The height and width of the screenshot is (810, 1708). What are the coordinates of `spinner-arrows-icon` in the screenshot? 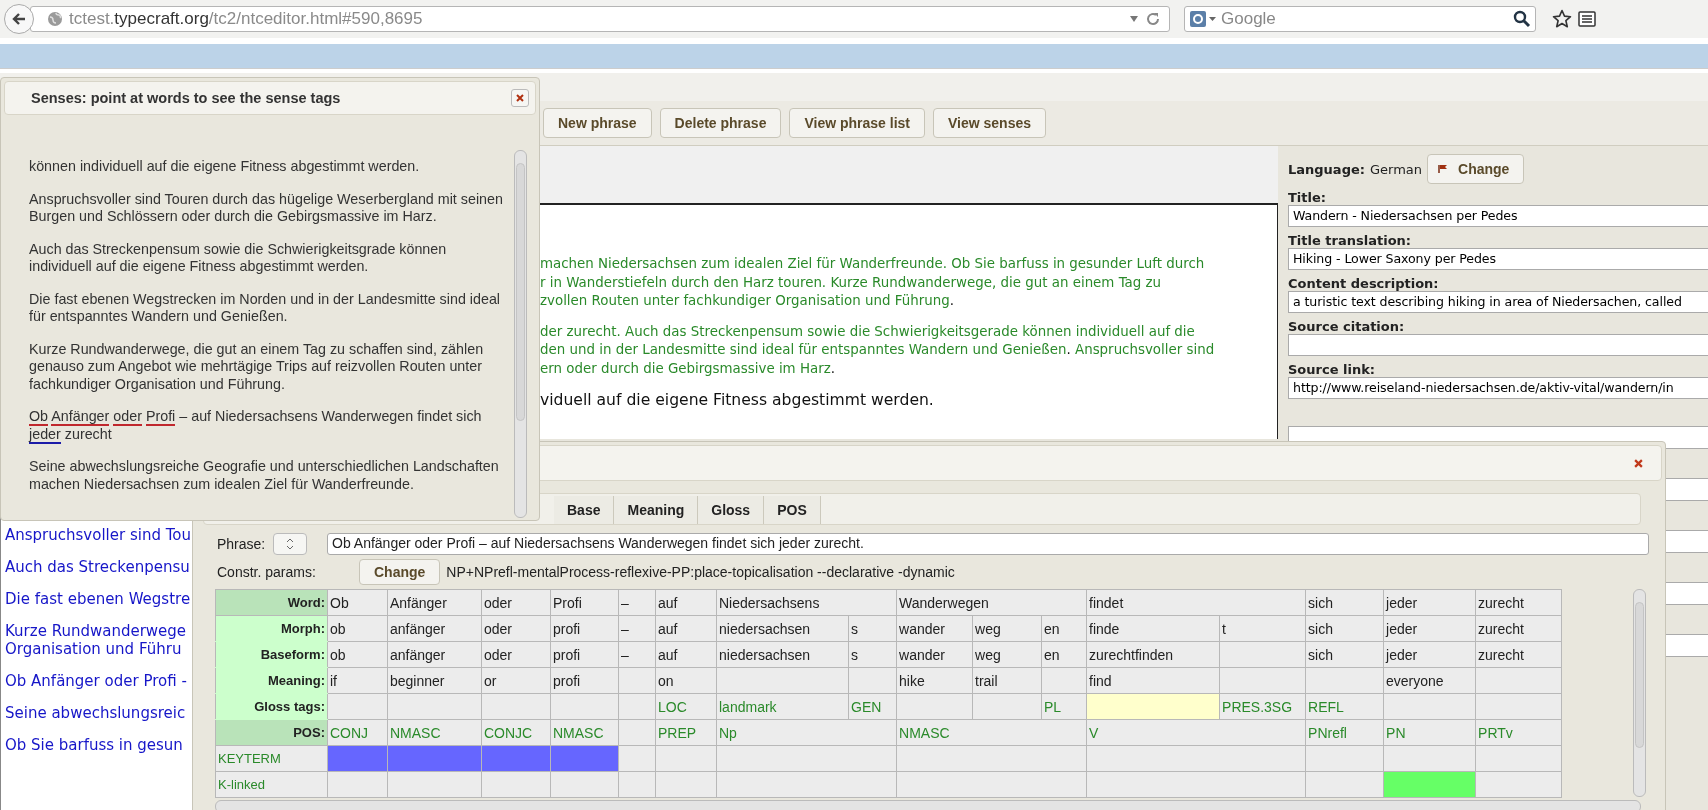 It's located at (290, 544).